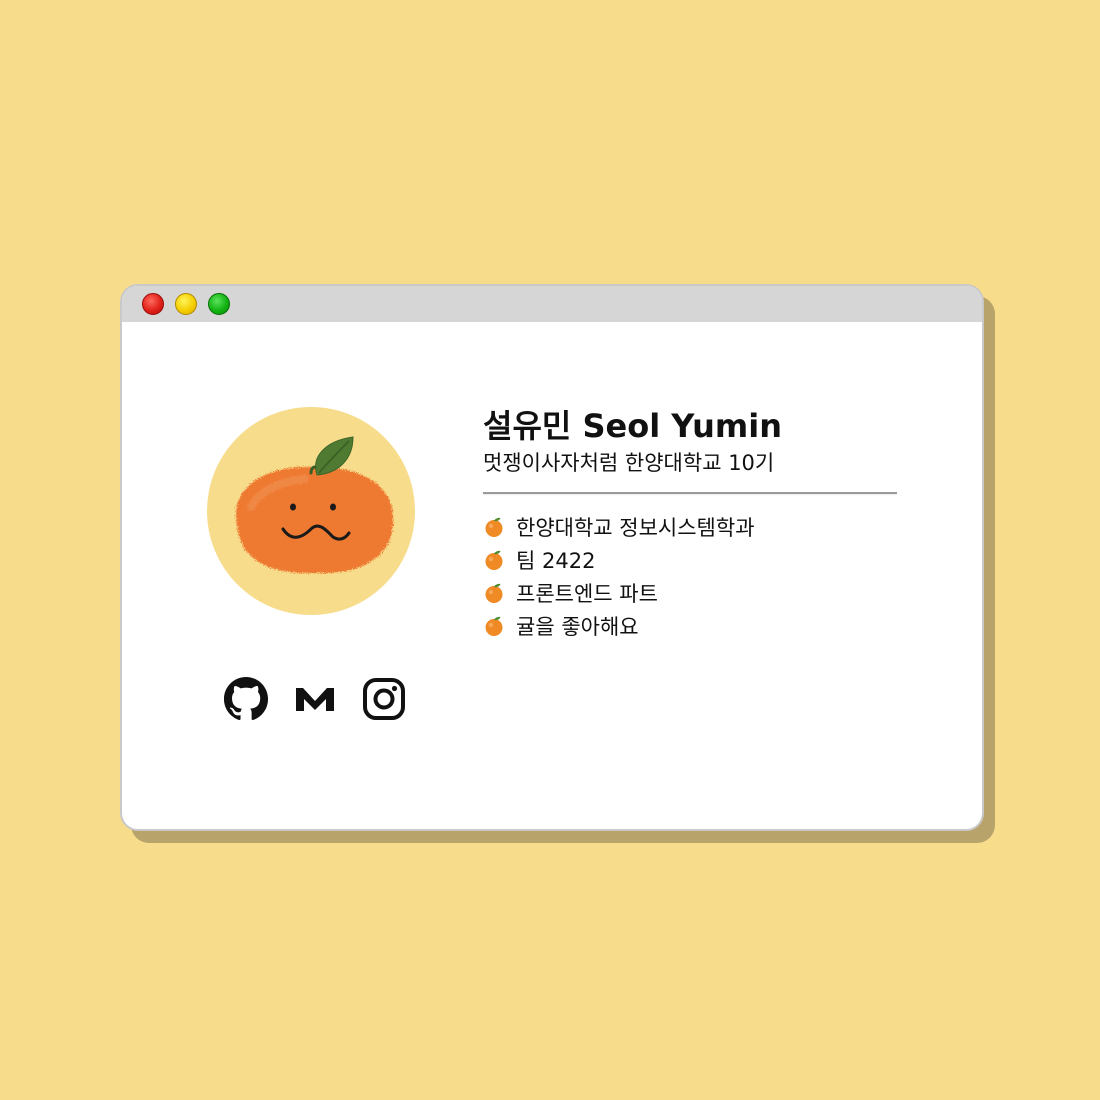  What do you see at coordinates (629, 463) in the screenshot?
I see `profile-subtitle: 멋쟁이사자처럼 한양대학교 10기` at bounding box center [629, 463].